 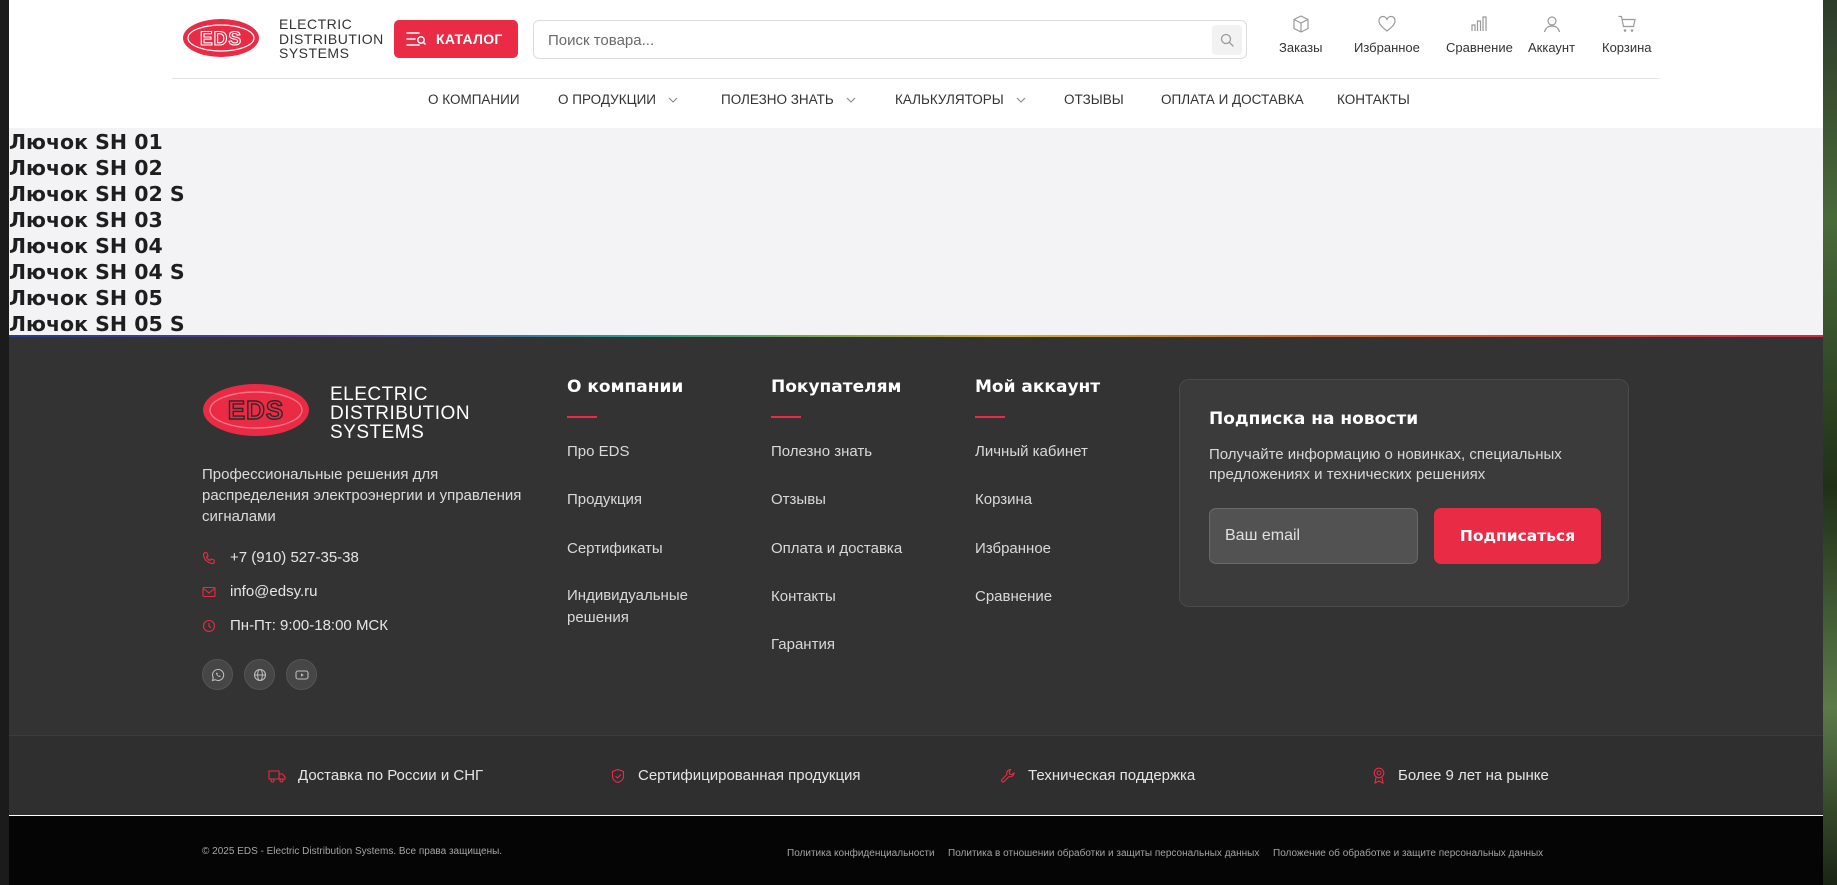 What do you see at coordinates (1379, 775) in the screenshot?
I see `award-icon` at bounding box center [1379, 775].